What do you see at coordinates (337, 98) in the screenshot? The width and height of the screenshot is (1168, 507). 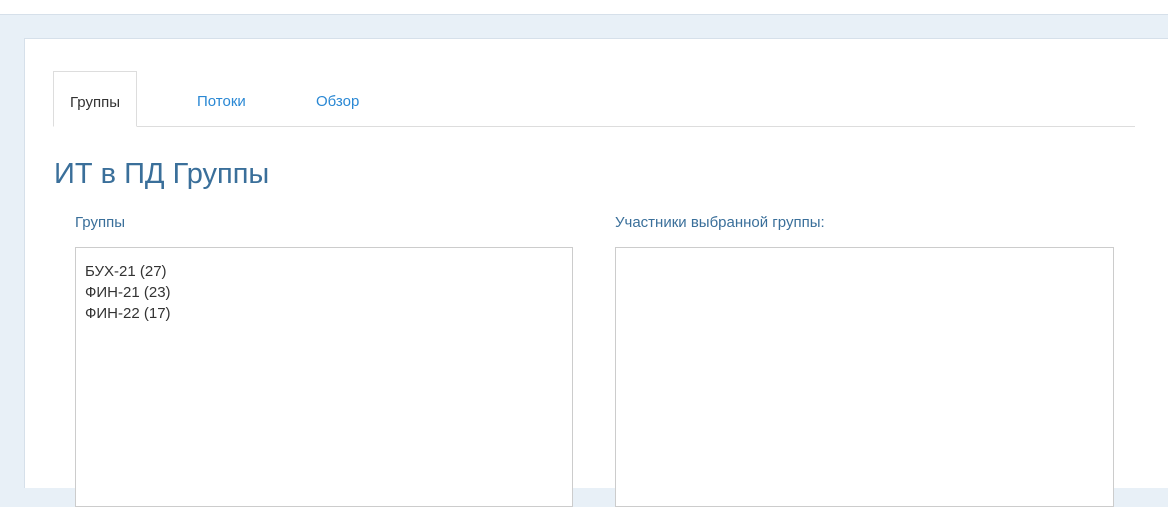 I see `tab-overview: Обзор` at bounding box center [337, 98].